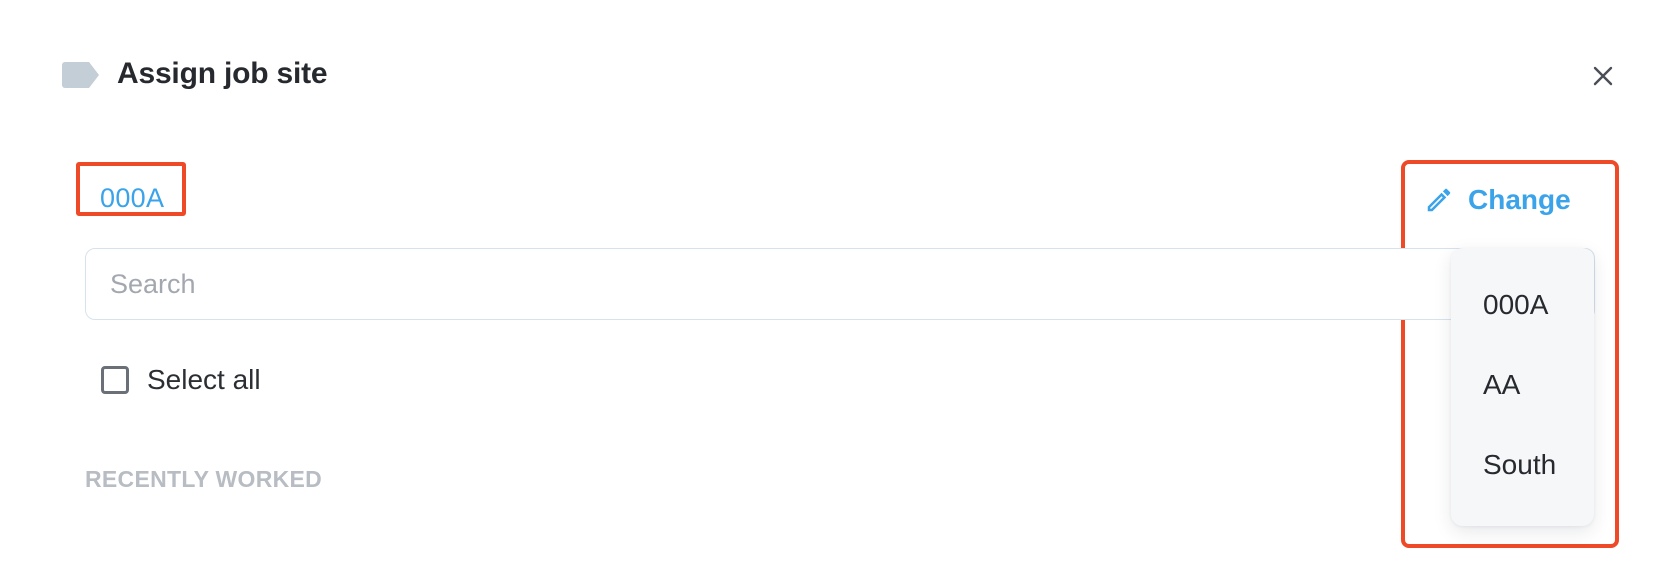 The height and width of the screenshot is (583, 1666). I want to click on close-icon, so click(1603, 76).